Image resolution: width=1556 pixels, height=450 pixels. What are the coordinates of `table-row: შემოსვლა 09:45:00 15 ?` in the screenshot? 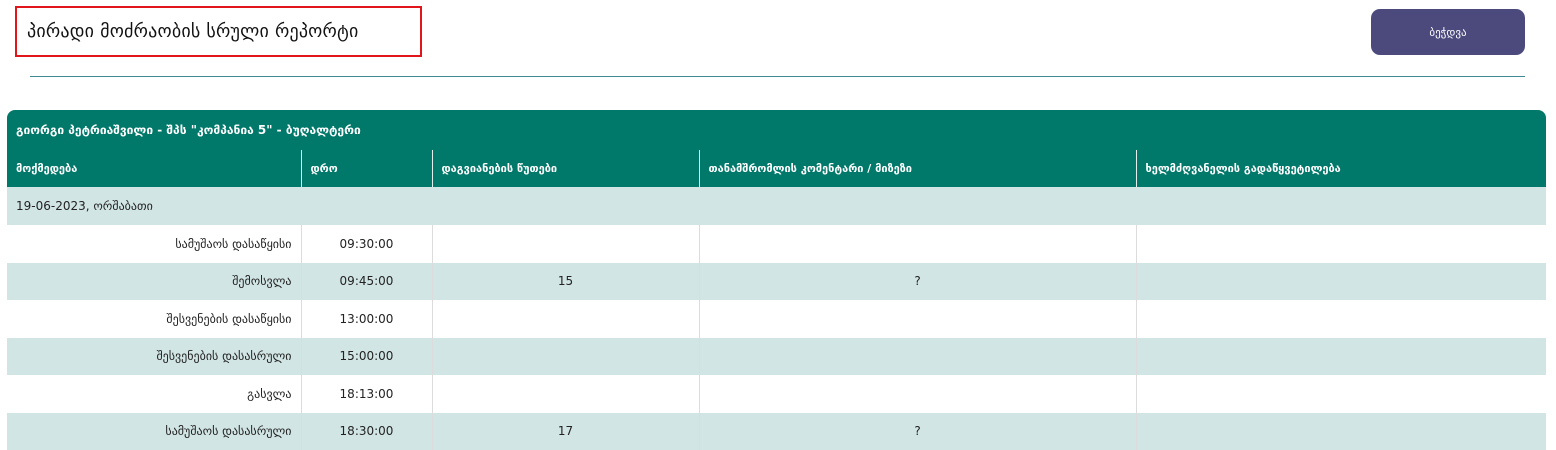 It's located at (776, 281).